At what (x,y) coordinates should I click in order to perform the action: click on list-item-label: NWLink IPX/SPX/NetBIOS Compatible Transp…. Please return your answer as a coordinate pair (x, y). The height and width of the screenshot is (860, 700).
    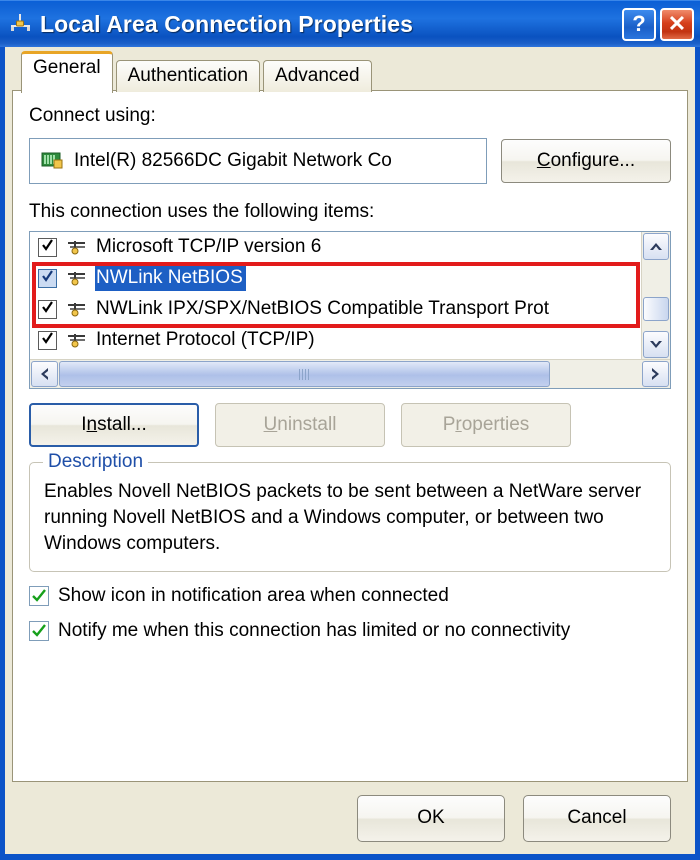
    Looking at the image, I should click on (323, 308).